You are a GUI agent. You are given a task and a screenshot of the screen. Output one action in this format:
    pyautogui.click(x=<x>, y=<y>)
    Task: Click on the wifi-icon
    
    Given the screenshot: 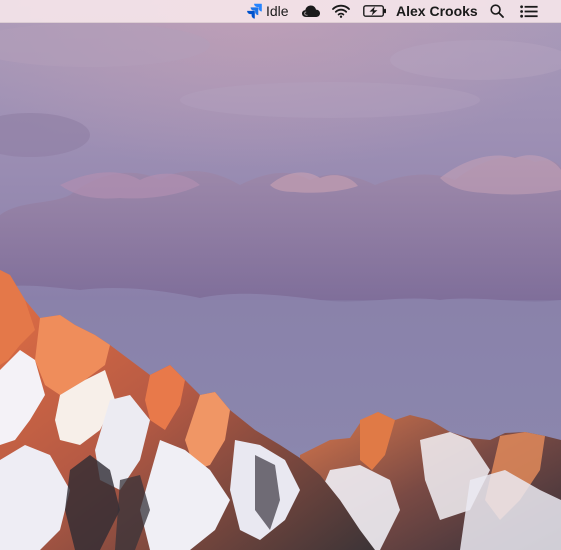 What is the action you would take?
    pyautogui.click(x=341, y=11)
    